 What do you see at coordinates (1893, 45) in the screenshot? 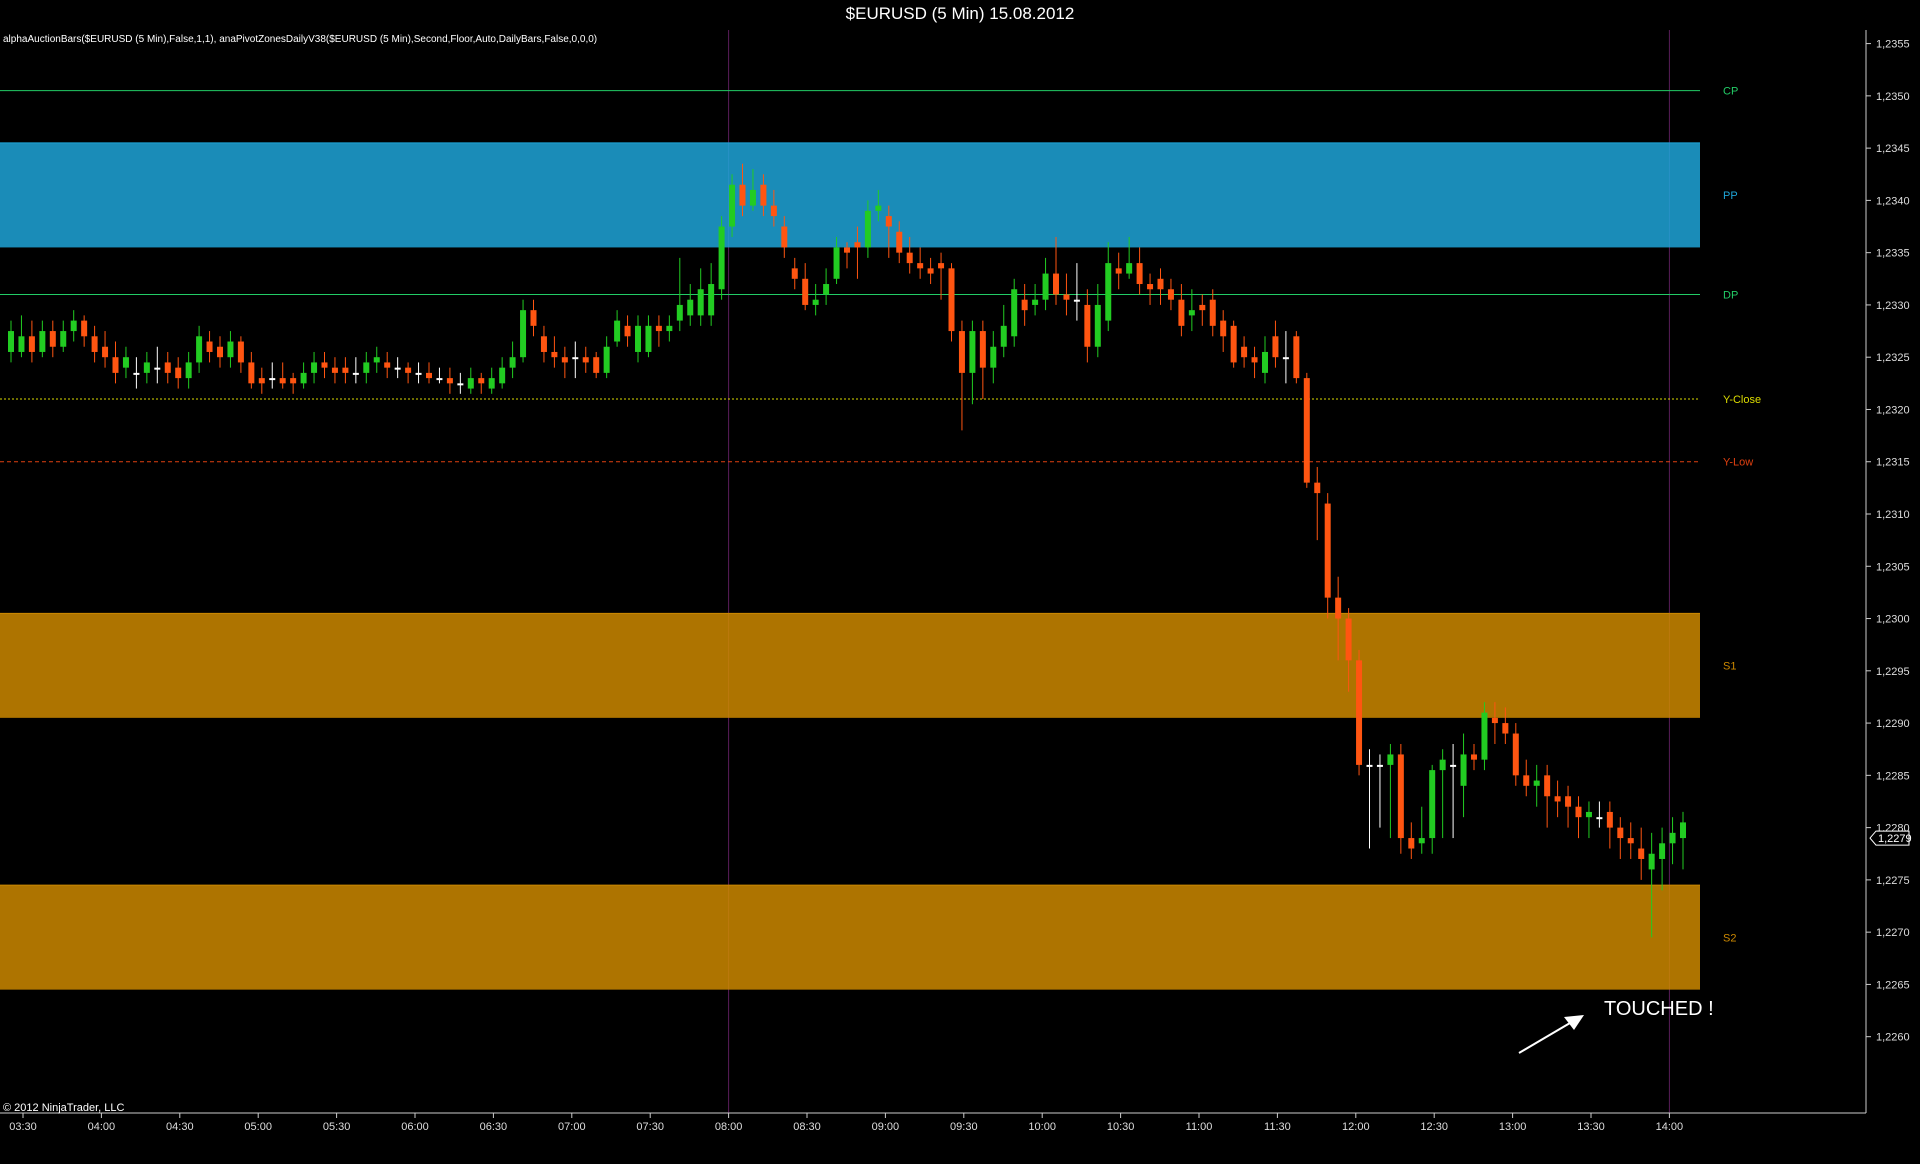
I see `y-tick-label: 1,2355` at bounding box center [1893, 45].